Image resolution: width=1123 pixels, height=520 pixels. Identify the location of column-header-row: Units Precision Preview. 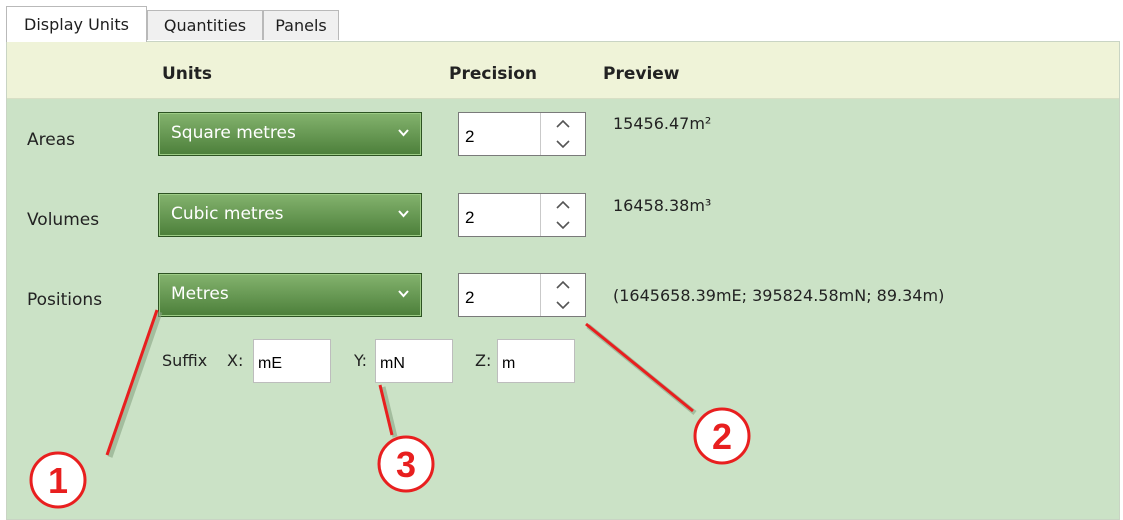
(563, 70).